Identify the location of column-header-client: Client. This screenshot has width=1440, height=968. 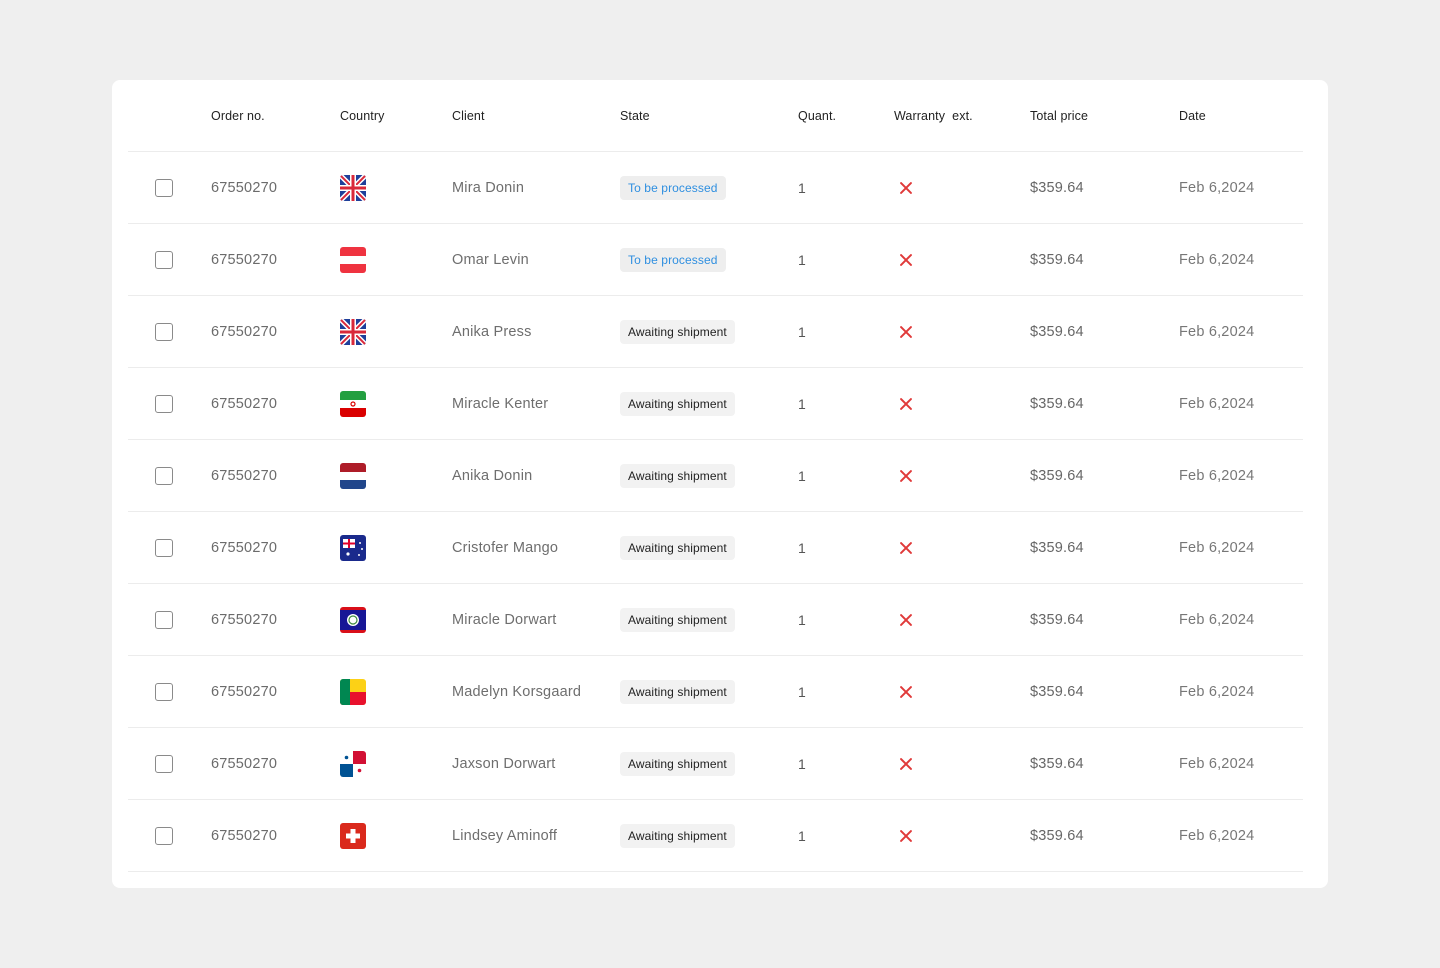
(527, 115).